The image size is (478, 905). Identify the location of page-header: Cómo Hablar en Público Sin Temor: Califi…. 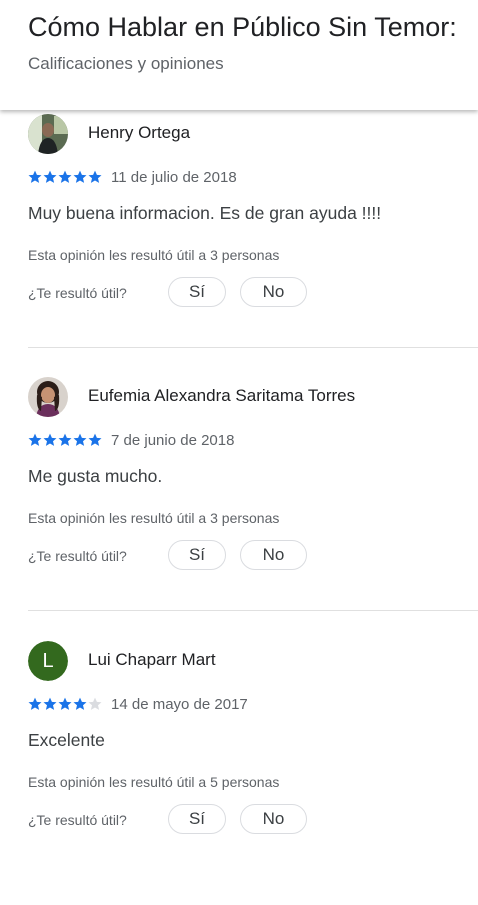
(239, 55).